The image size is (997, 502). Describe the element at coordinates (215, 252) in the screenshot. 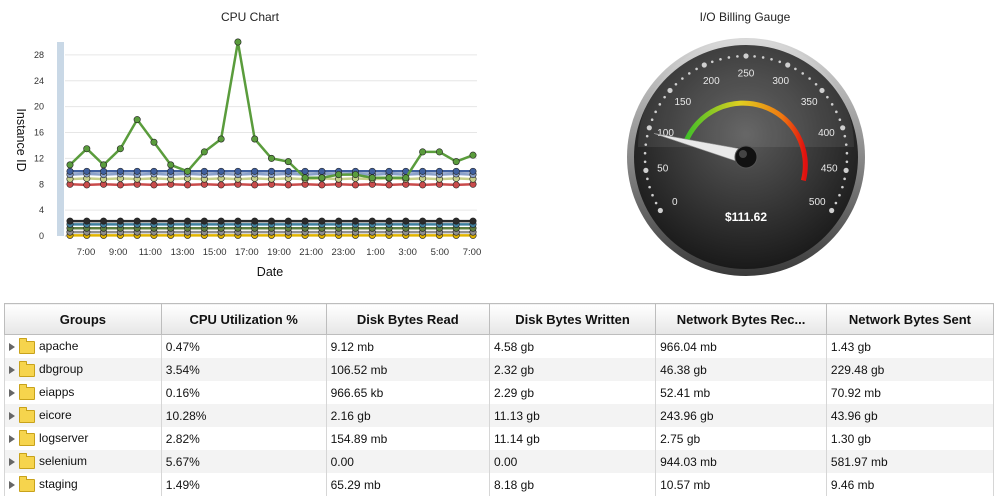

I see `x-tick-label: 15:00` at that location.